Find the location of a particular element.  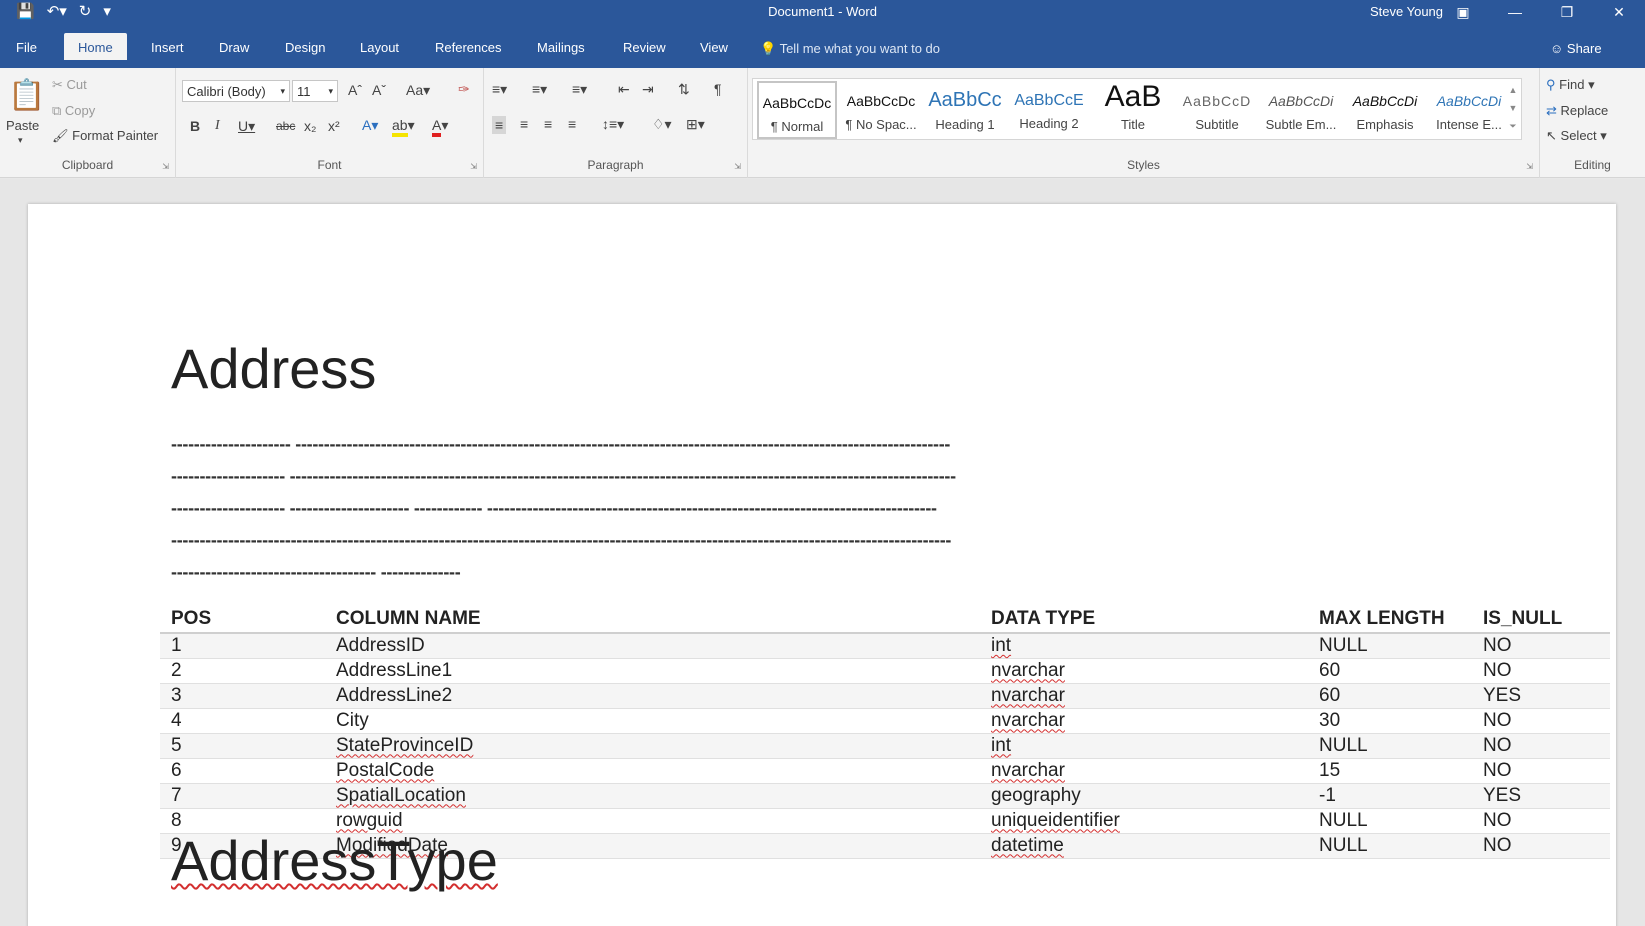

underline-icon: U▾ is located at coordinates (246, 126).